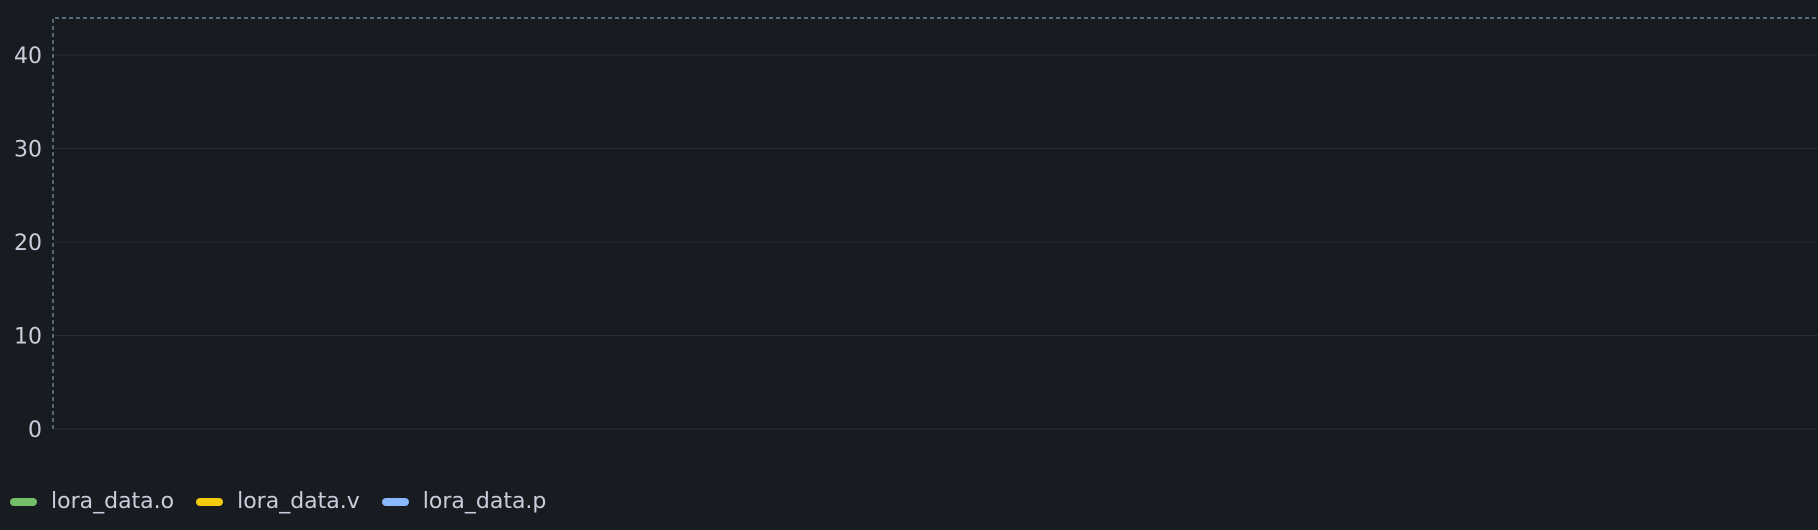 The width and height of the screenshot is (1818, 530). I want to click on legend-label: lora_data.p, so click(484, 501).